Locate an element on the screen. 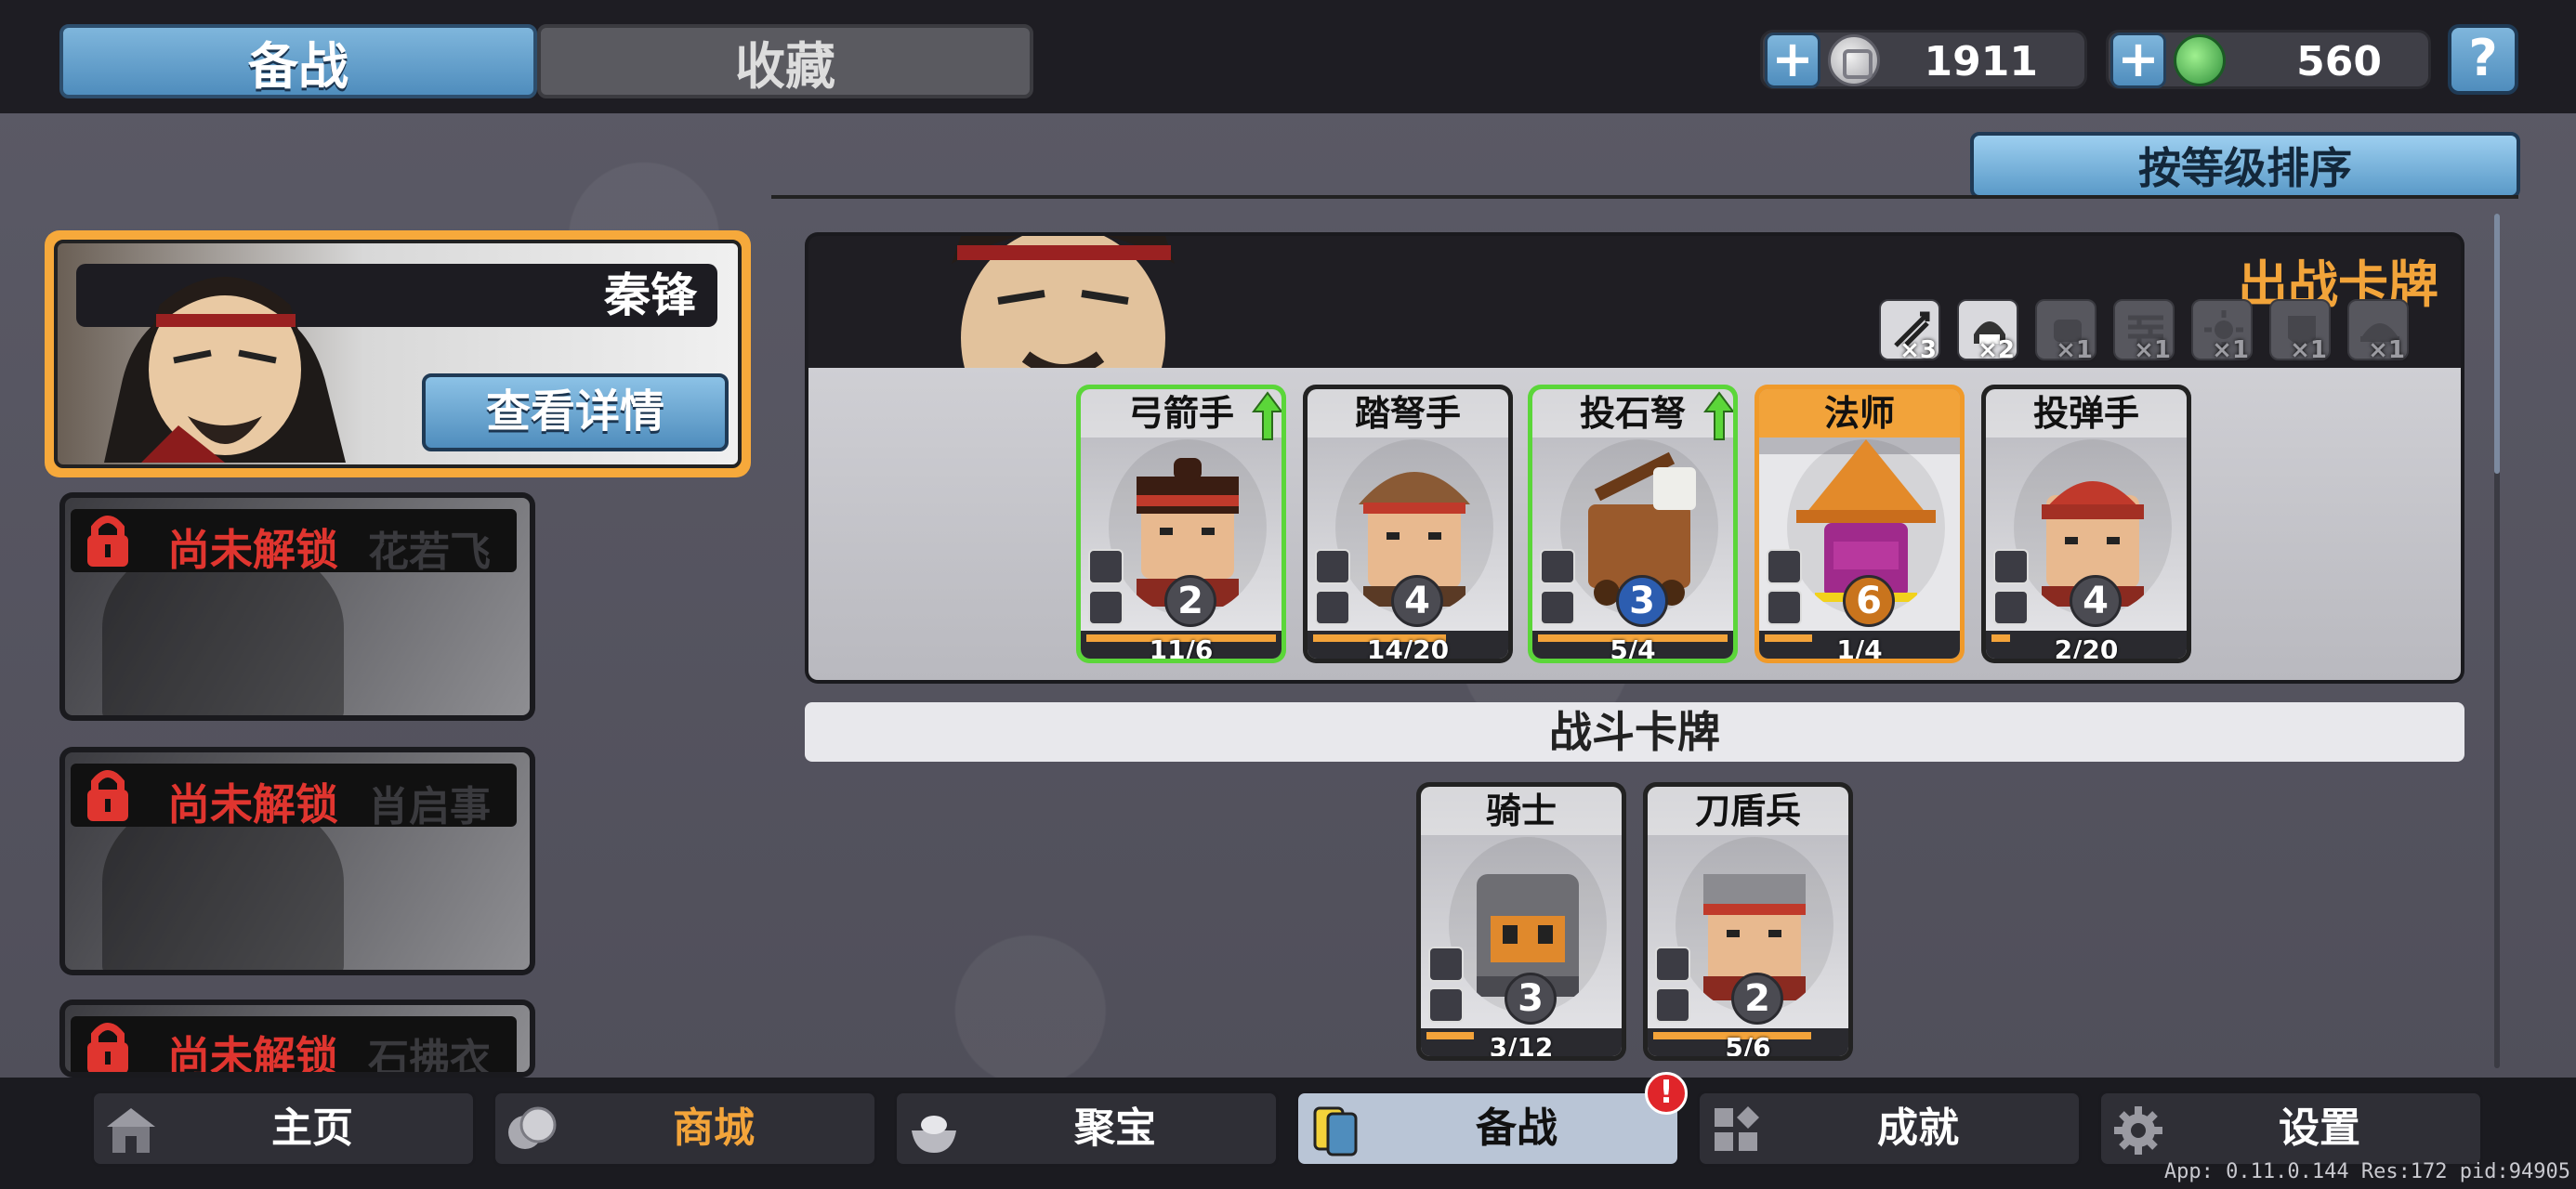  shield-icon is located at coordinates (1672, 1005).